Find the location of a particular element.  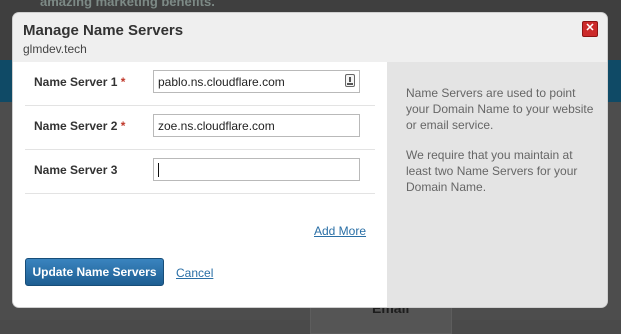

cancel-link: Cancel is located at coordinates (194, 273).